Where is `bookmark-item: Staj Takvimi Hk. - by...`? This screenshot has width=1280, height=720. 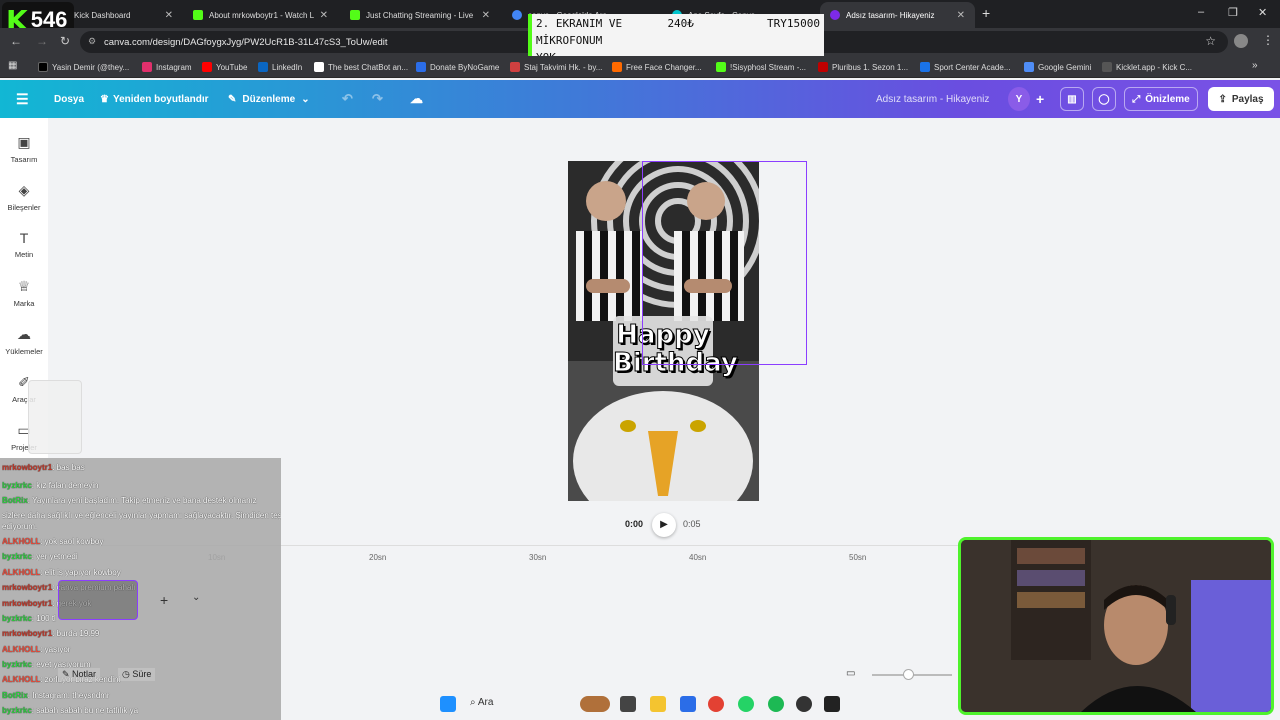
bookmark-item: Staj Takvimi Hk. - by... is located at coordinates (556, 67).